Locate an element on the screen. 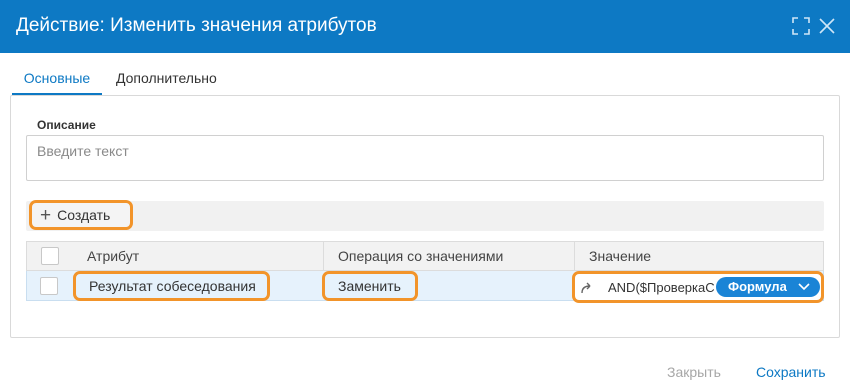 This screenshot has height=391, width=850. column-header-value: Значение is located at coordinates (699, 256).